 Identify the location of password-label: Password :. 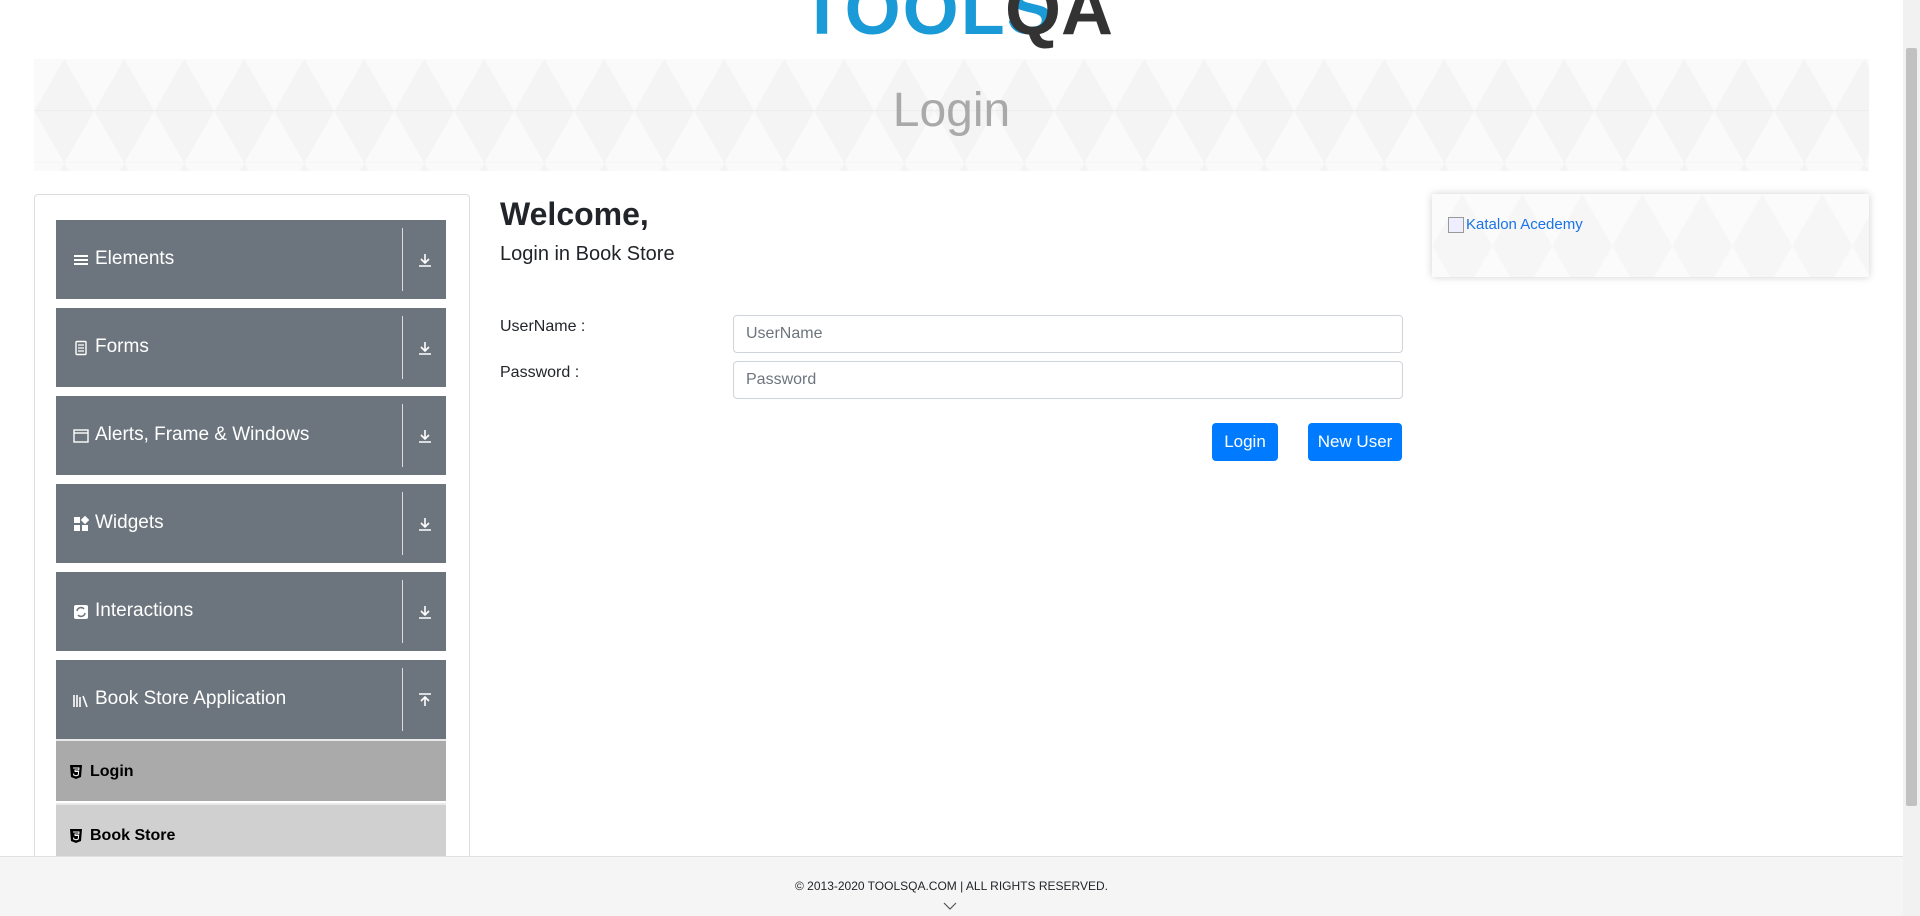
(540, 372).